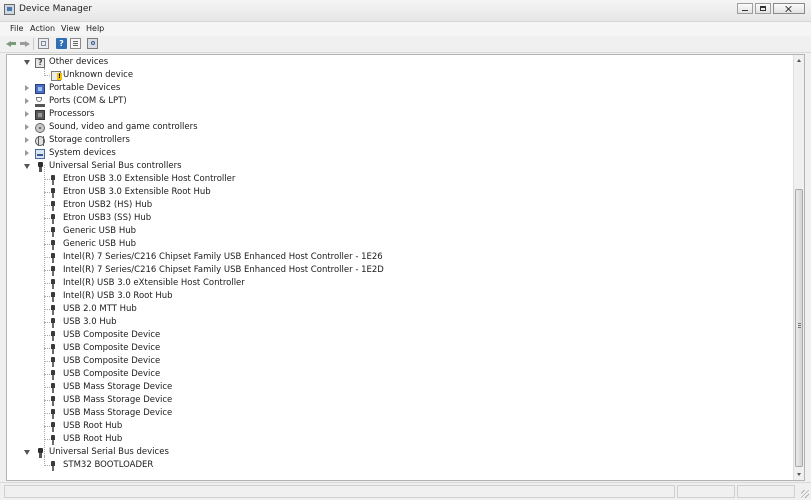 The height and width of the screenshot is (500, 811). What do you see at coordinates (92, 43) in the screenshot?
I see `scan-hardware-icon` at bounding box center [92, 43].